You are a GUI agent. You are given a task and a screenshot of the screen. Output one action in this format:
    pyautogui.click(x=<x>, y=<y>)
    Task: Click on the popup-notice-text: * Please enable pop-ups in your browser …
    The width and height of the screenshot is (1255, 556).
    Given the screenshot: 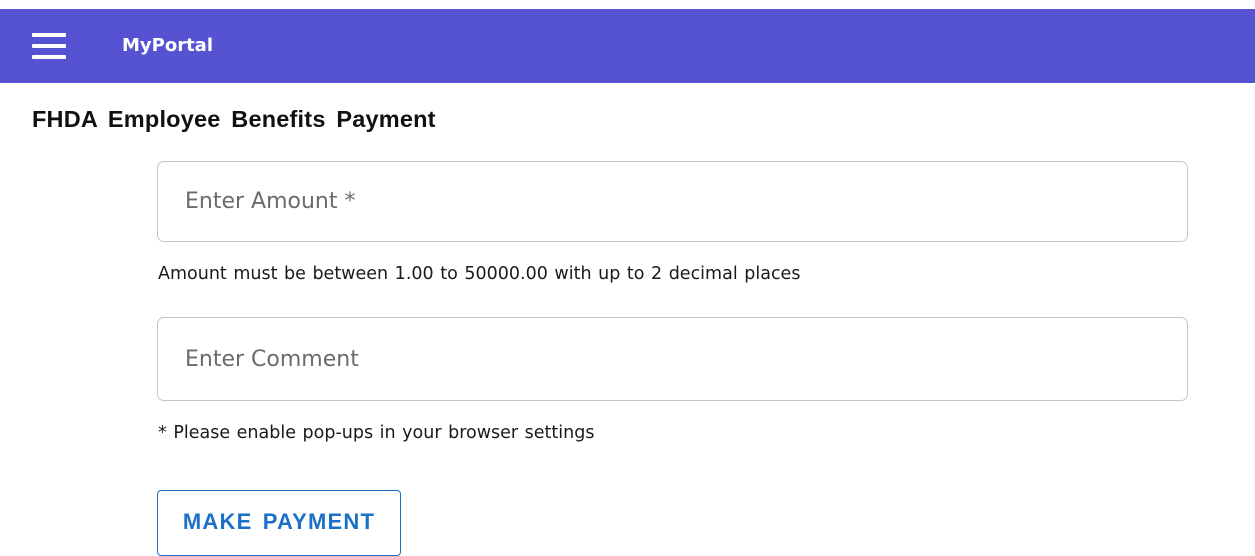 What is the action you would take?
    pyautogui.click(x=376, y=433)
    